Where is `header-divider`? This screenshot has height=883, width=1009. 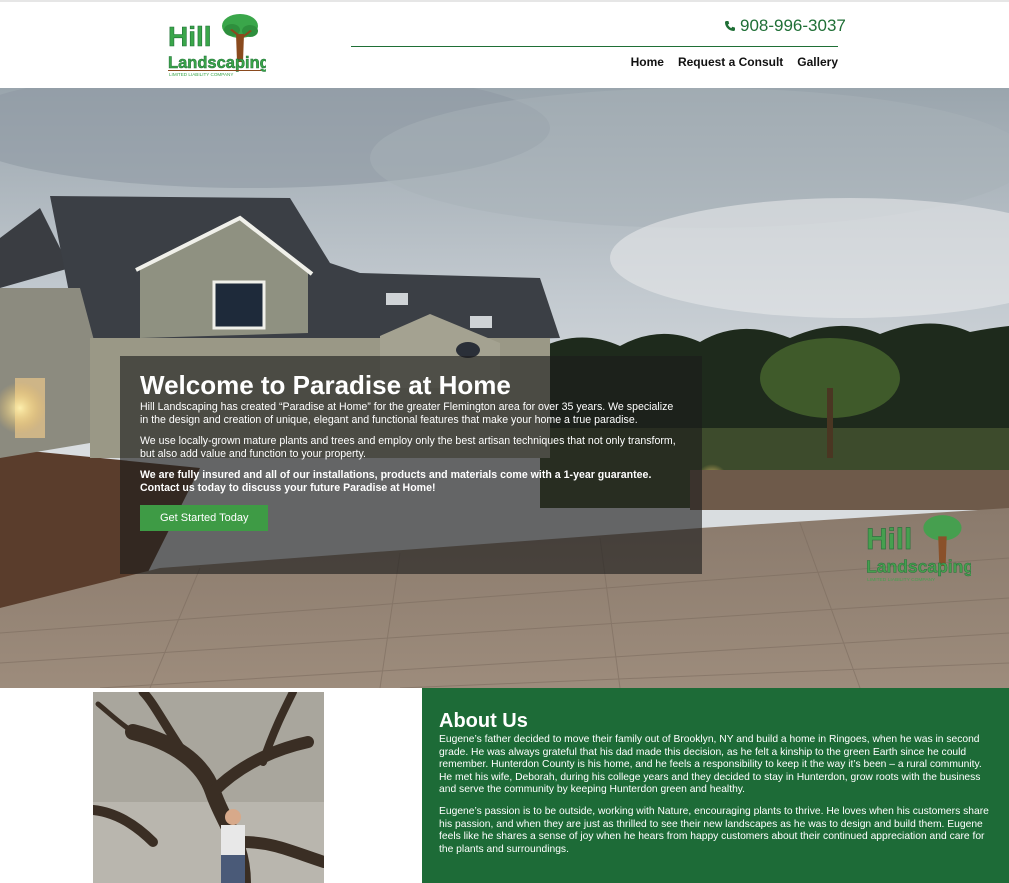
header-divider is located at coordinates (594, 46).